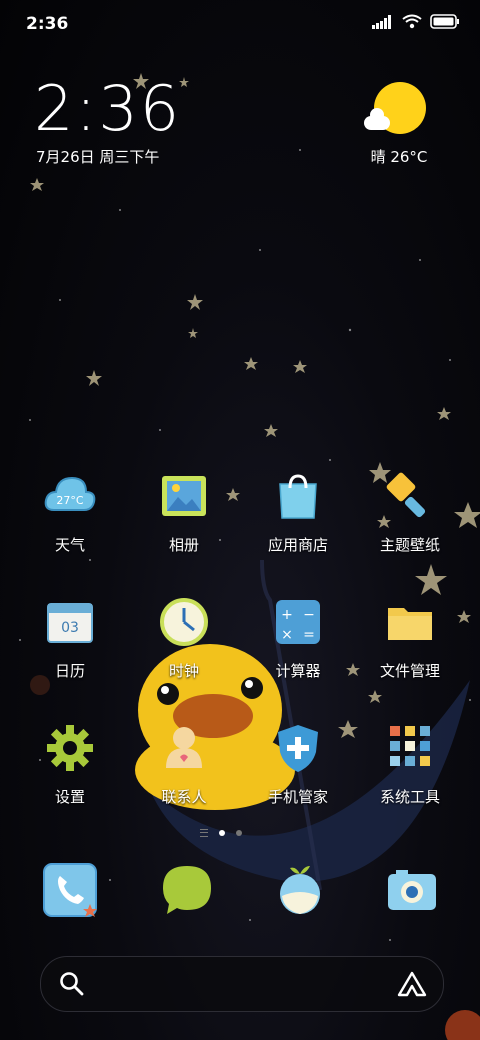  What do you see at coordinates (69, 797) in the screenshot?
I see `app-label: 设置` at bounding box center [69, 797].